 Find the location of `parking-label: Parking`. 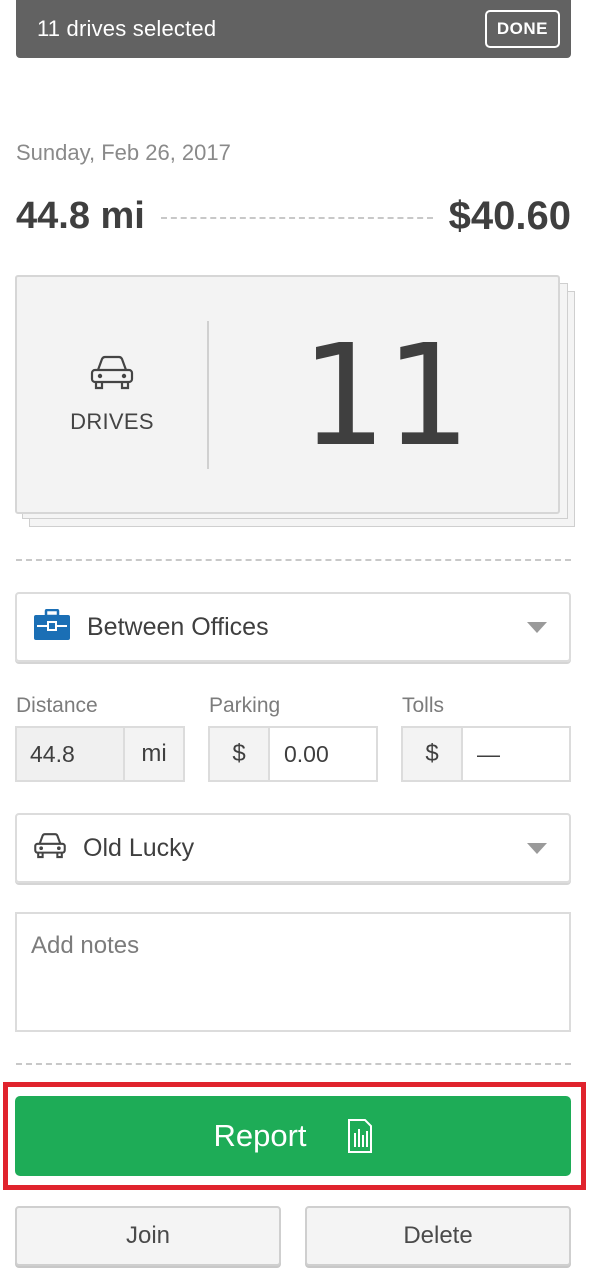

parking-label: Parking is located at coordinates (245, 705).